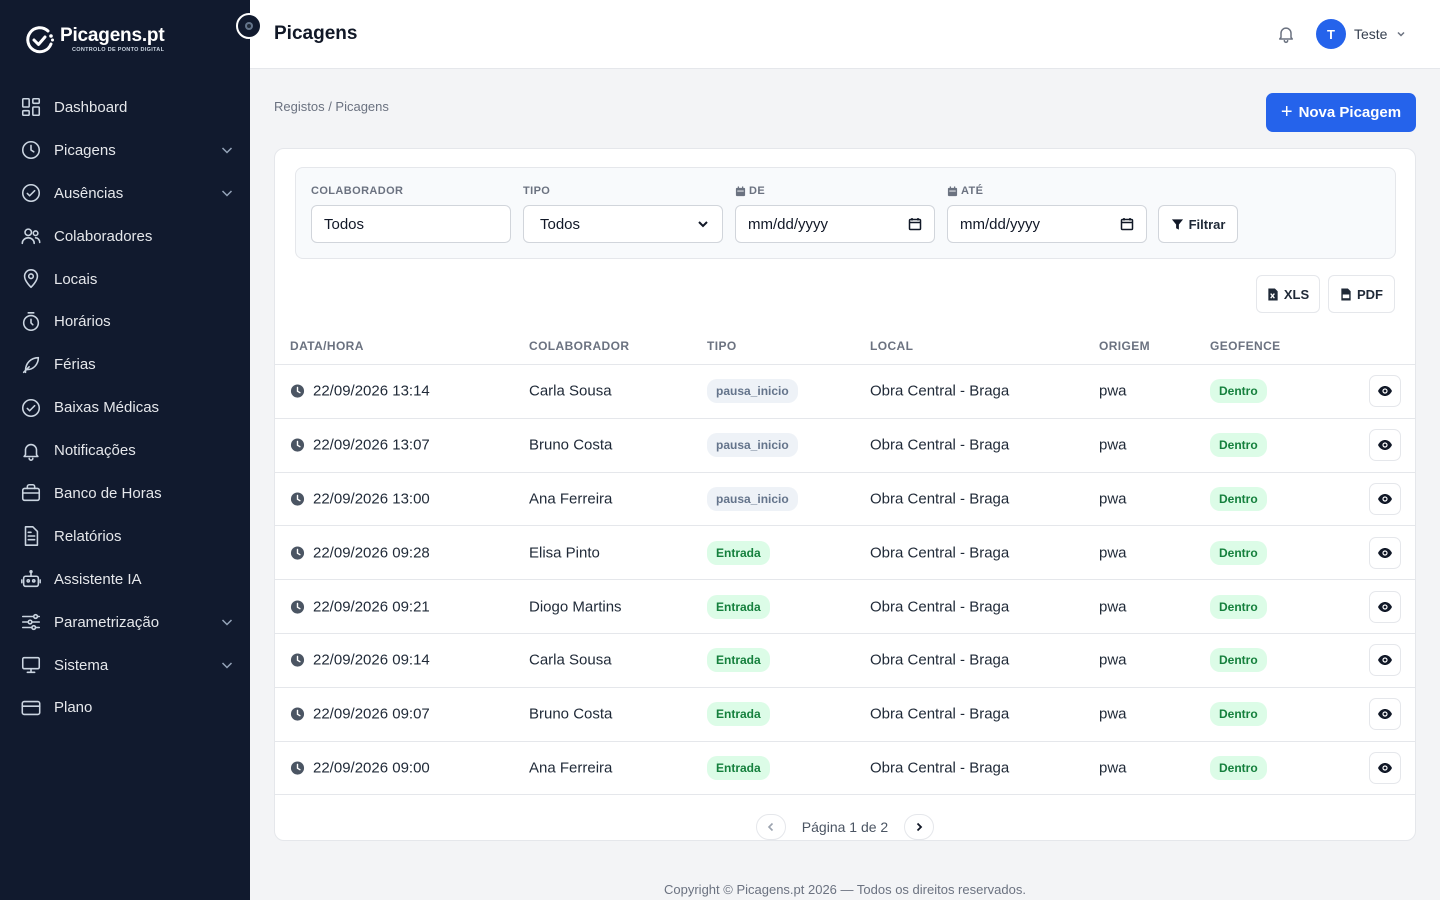 This screenshot has width=1440, height=900. Describe the element at coordinates (73, 708) in the screenshot. I see `sidebar-item-label: Plano` at that location.